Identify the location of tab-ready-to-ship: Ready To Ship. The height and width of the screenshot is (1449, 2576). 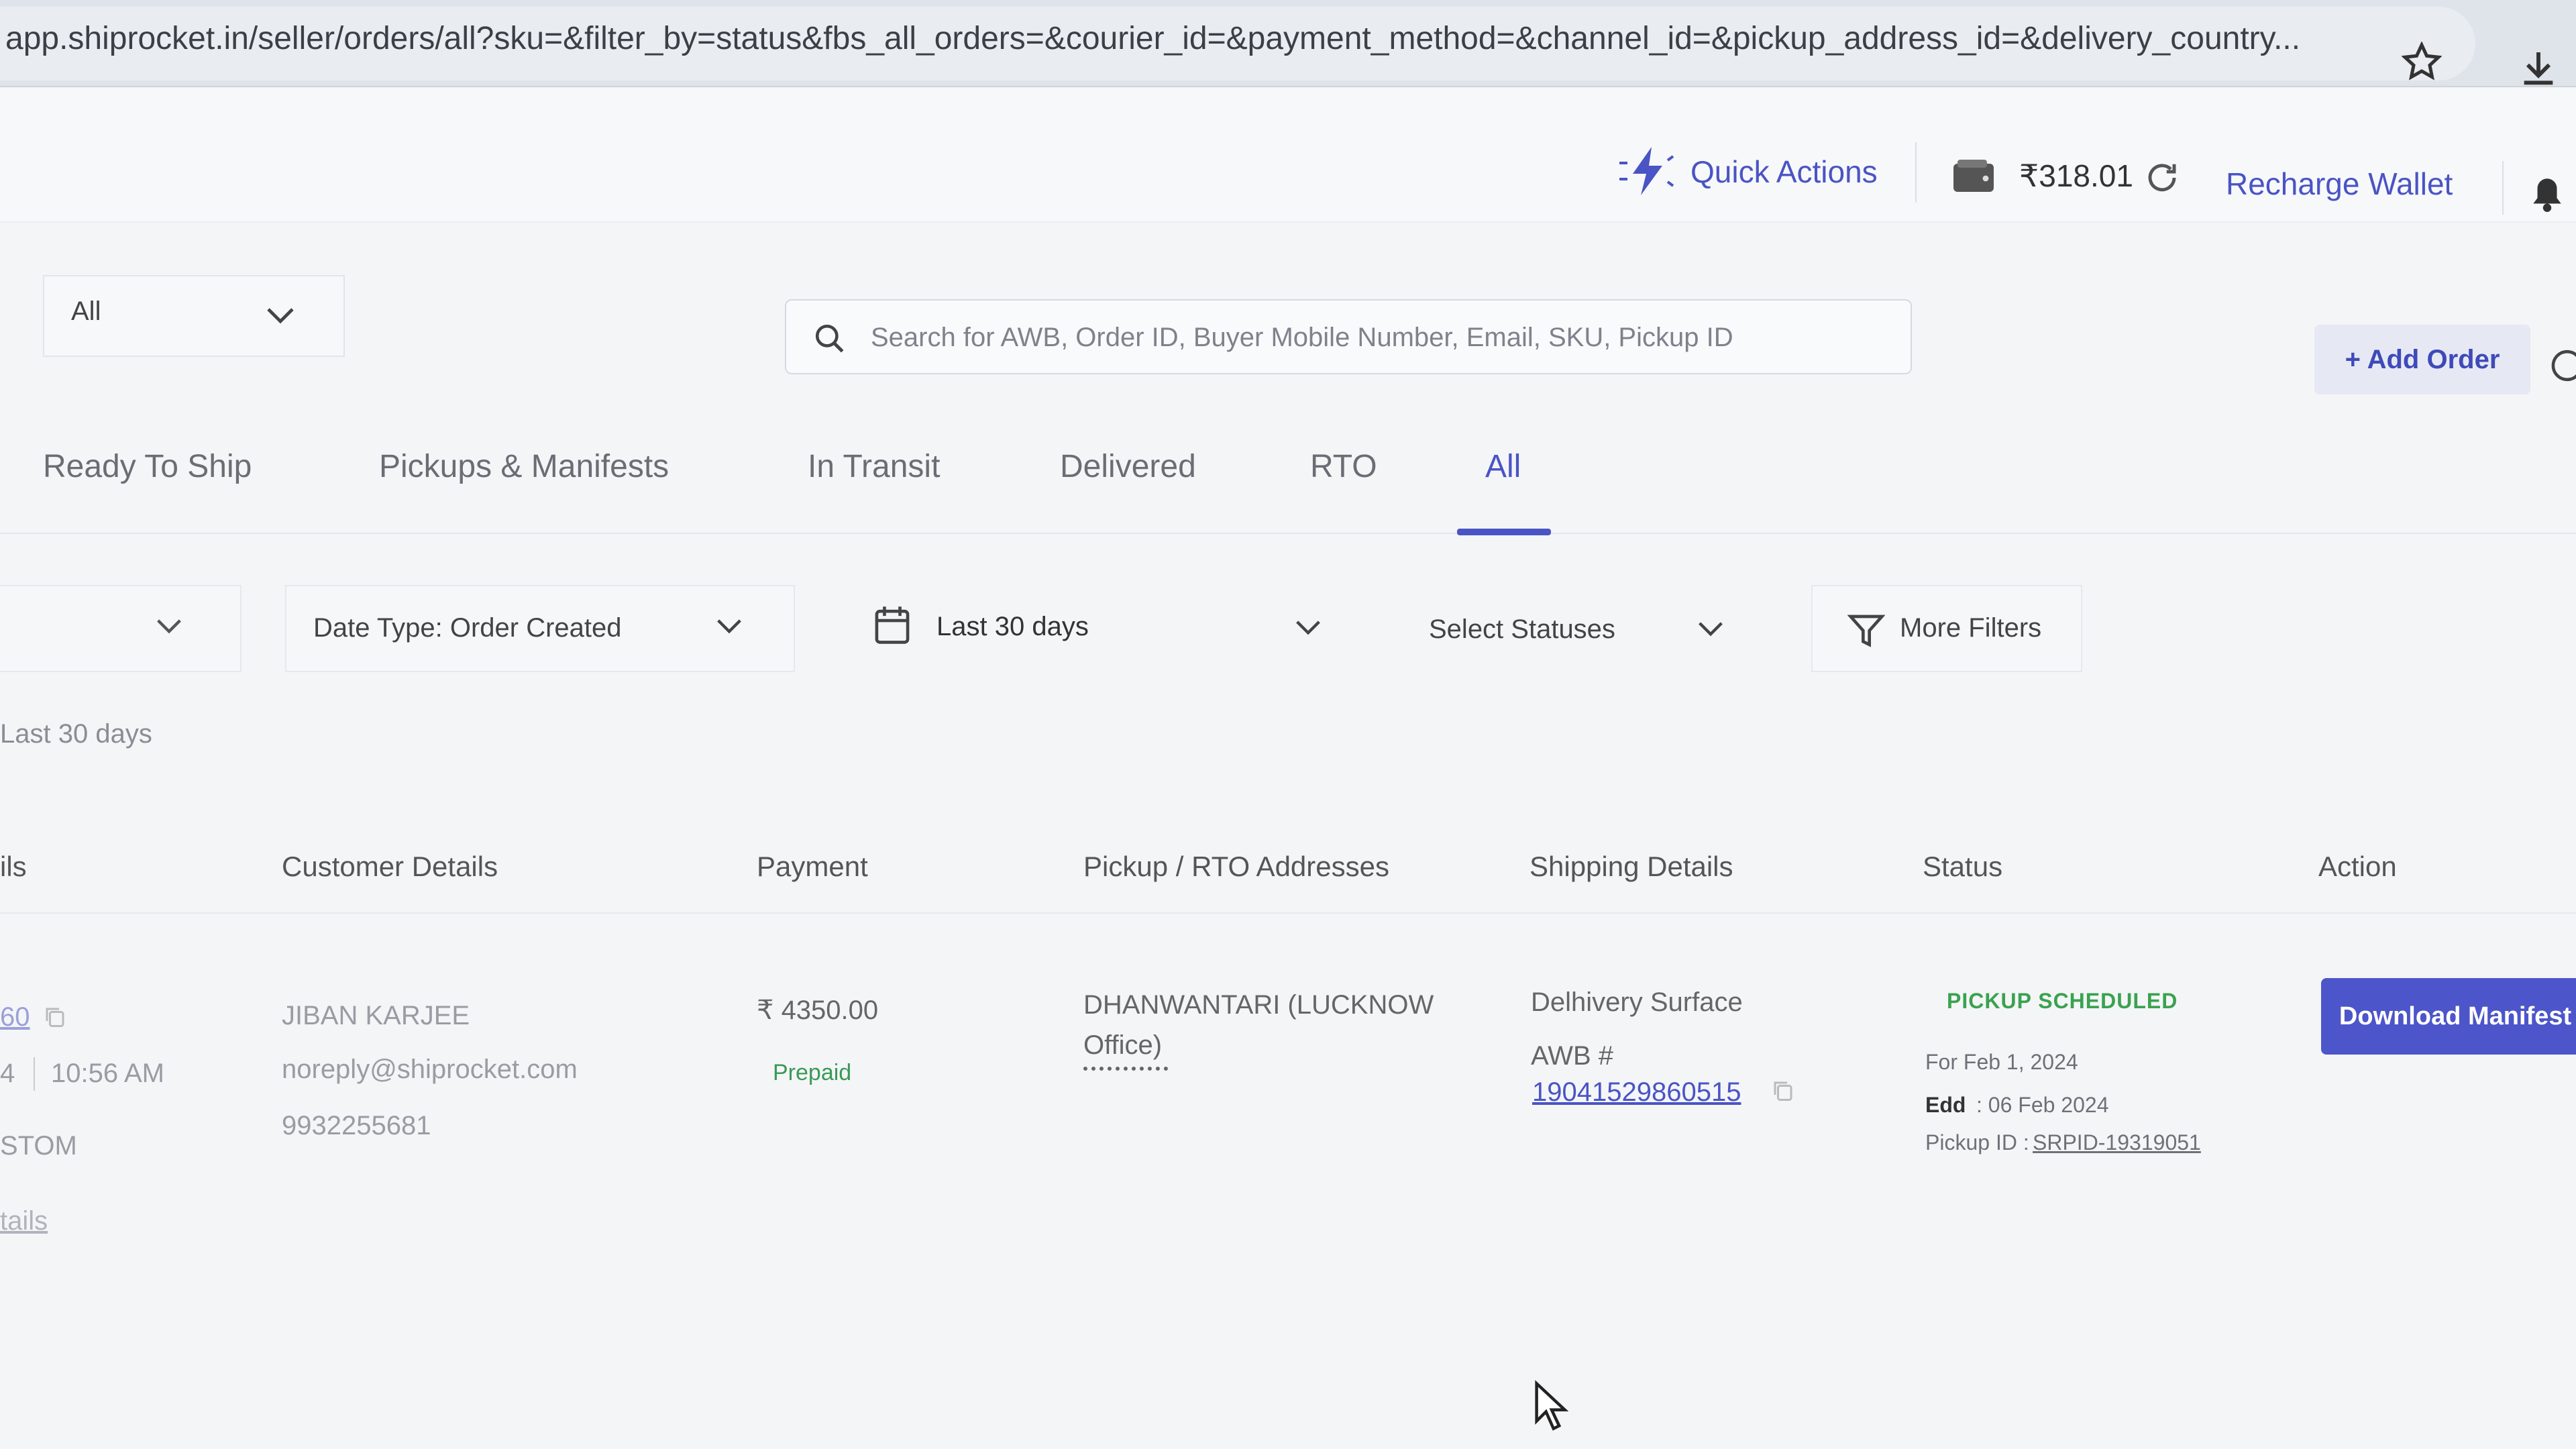
(147, 467).